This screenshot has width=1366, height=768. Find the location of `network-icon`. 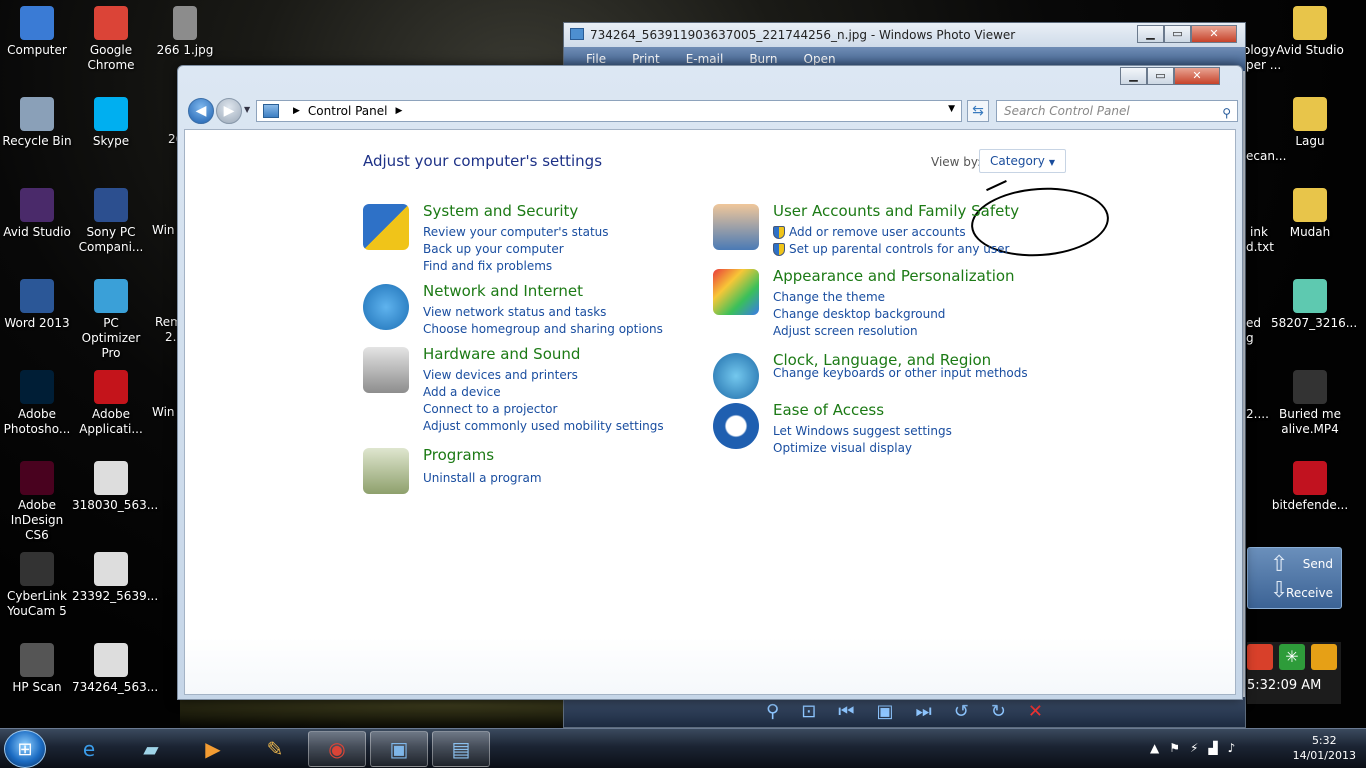

network-icon is located at coordinates (386, 307).